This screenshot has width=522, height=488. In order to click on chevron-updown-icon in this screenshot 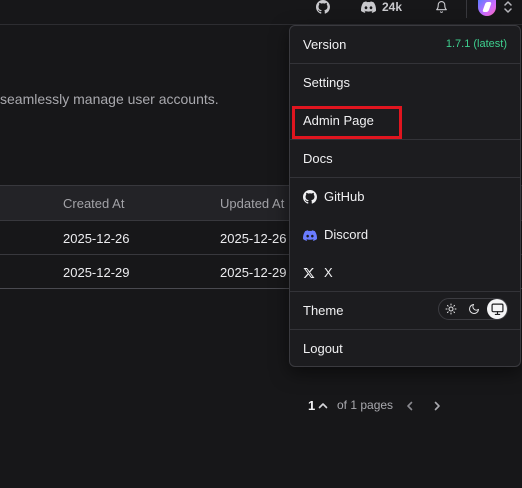, I will do `click(508, 7)`.